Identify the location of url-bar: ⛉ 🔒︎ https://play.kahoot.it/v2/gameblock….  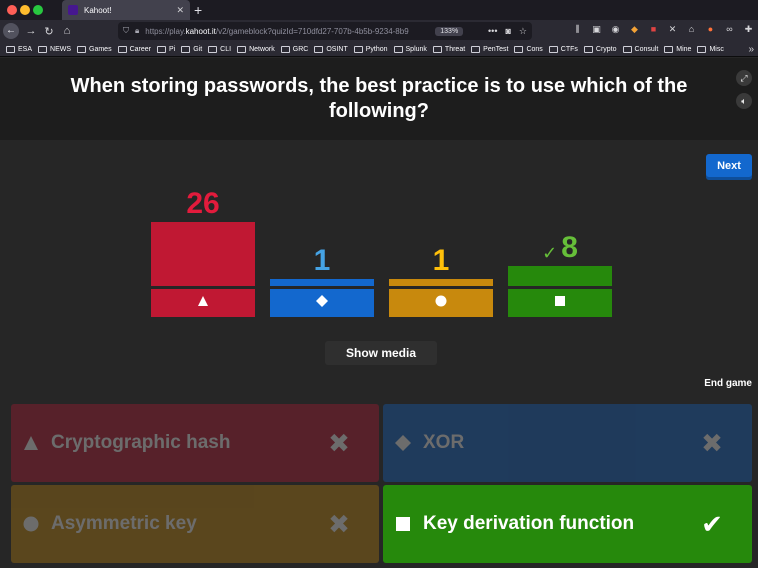
(325, 31).